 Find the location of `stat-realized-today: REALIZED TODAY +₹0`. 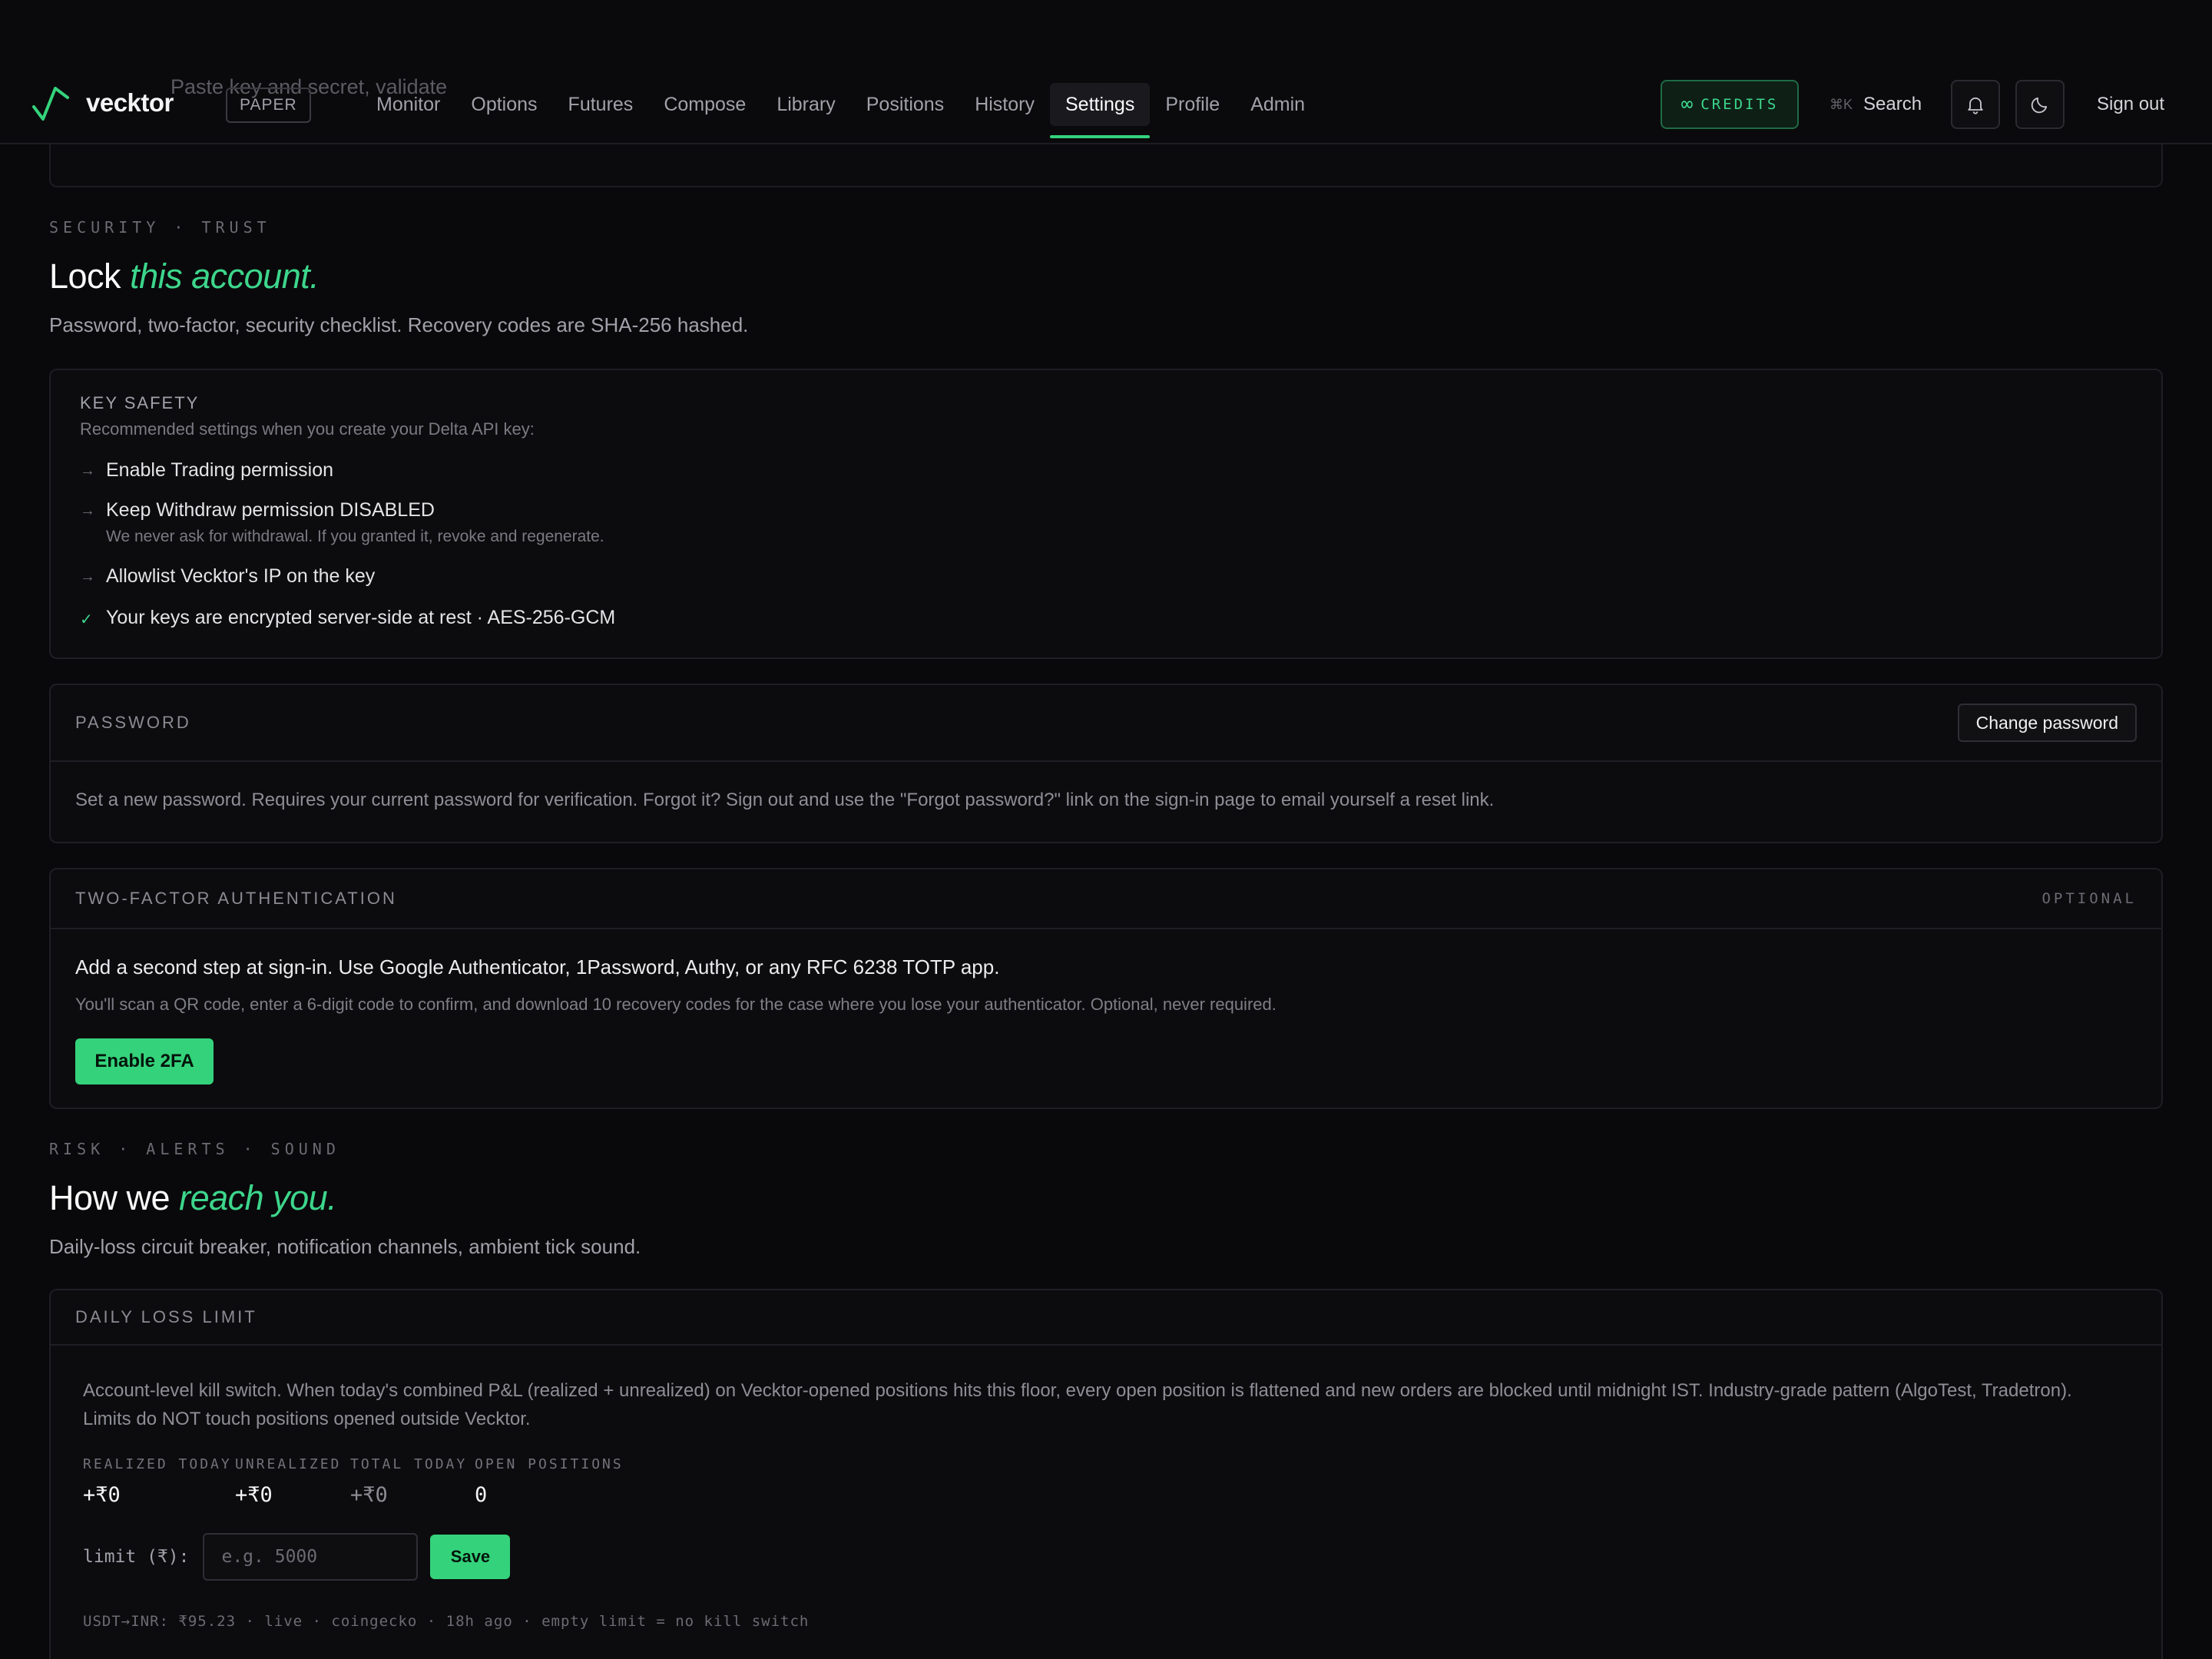

stat-realized-today: REALIZED TODAY +₹0 is located at coordinates (157, 1481).